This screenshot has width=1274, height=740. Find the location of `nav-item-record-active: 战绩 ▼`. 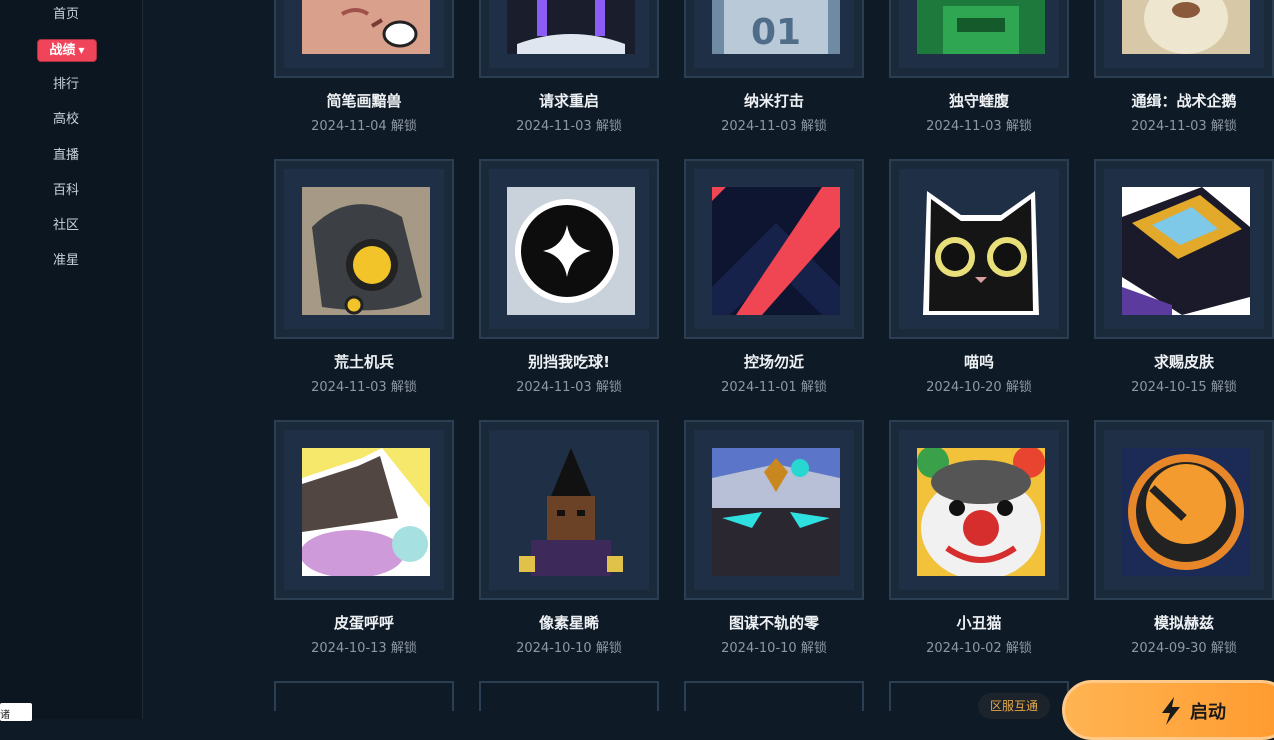

nav-item-record-active: 战绩 ▼ is located at coordinates (67, 50).